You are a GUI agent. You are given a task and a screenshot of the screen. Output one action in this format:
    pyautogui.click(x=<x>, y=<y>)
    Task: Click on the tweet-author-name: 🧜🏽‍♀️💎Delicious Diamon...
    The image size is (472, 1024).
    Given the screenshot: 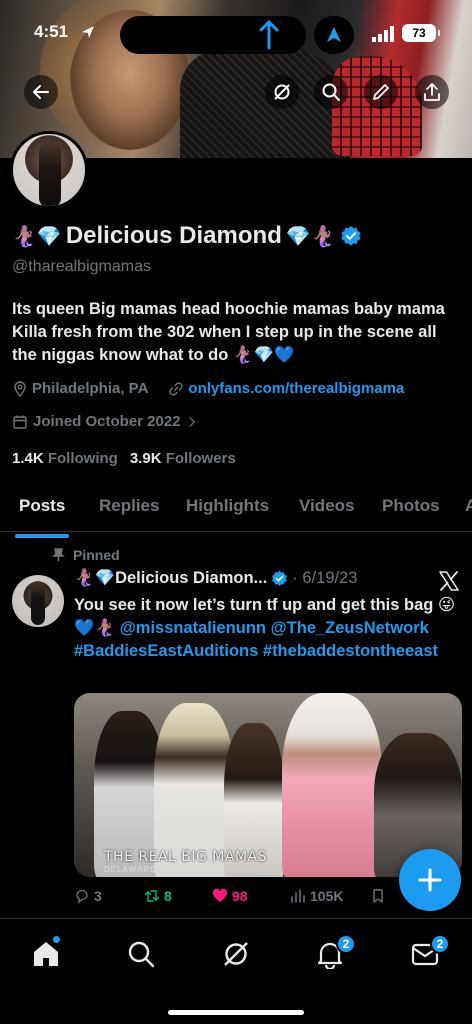 What is the action you would take?
    pyautogui.click(x=170, y=578)
    